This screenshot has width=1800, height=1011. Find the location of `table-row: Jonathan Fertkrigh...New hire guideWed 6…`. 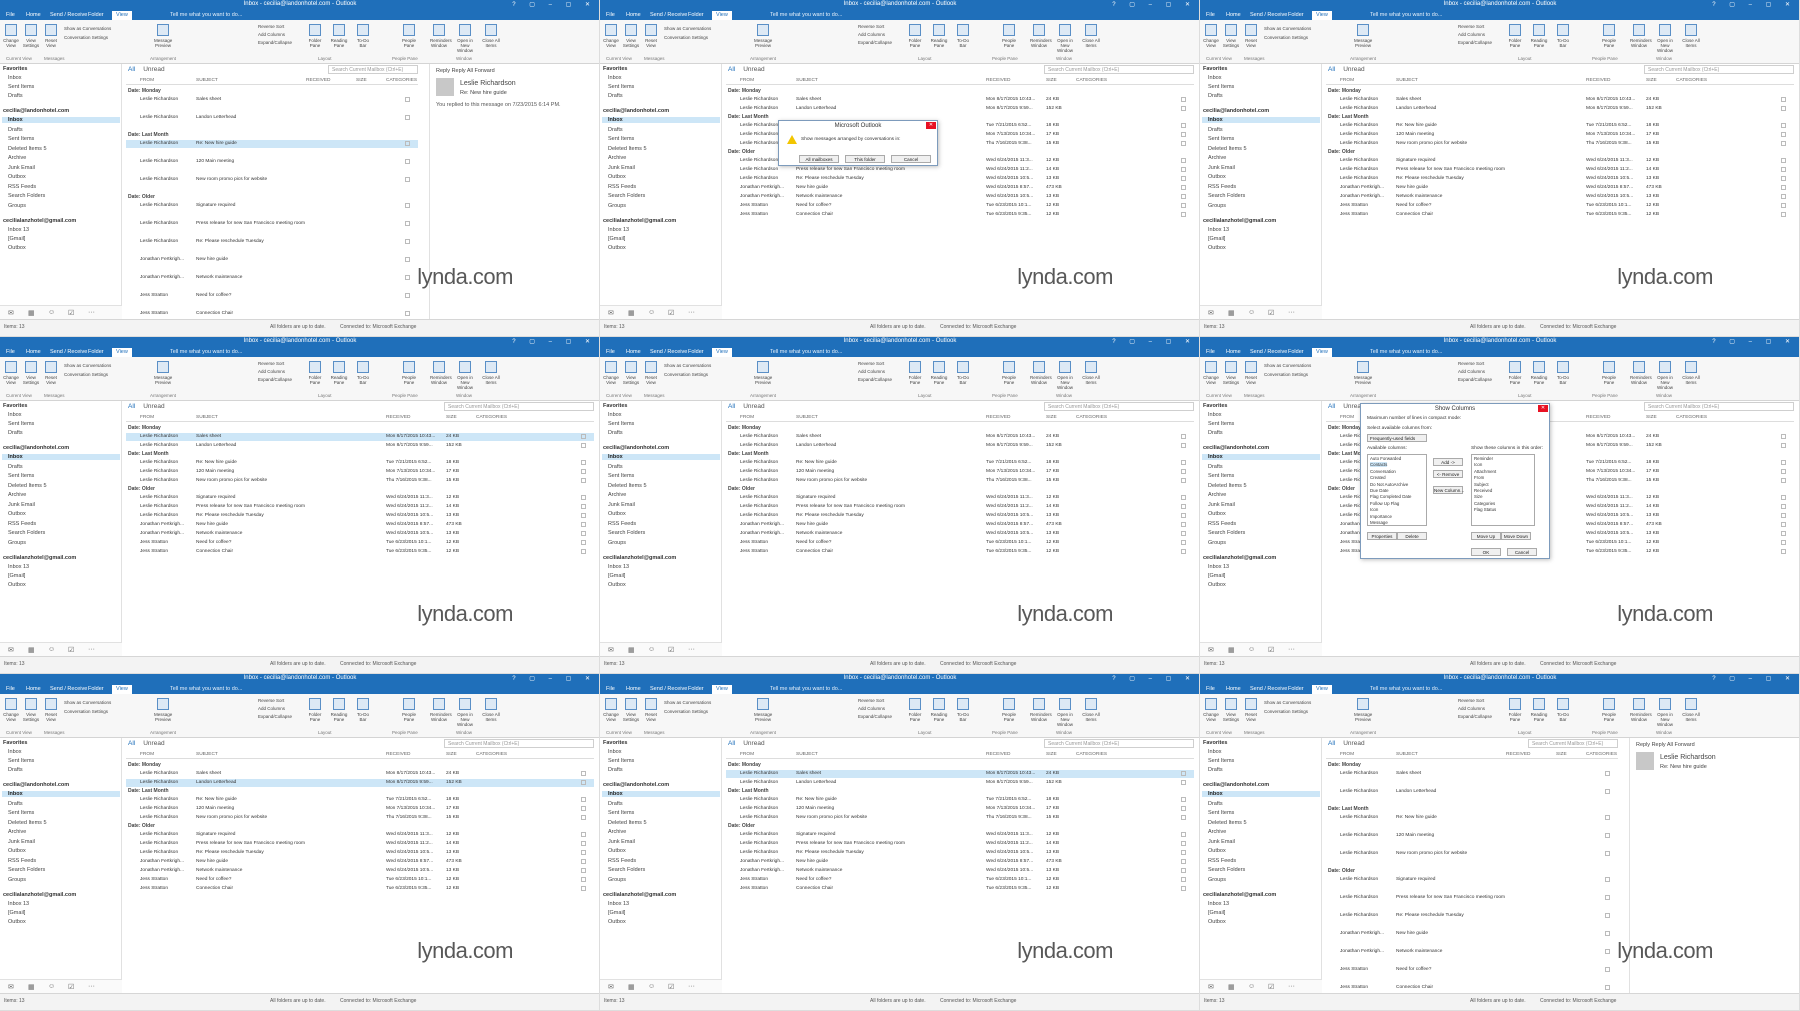

table-row: Jonathan Fertkrigh...New hire guideWed 6… is located at coordinates (360, 862).